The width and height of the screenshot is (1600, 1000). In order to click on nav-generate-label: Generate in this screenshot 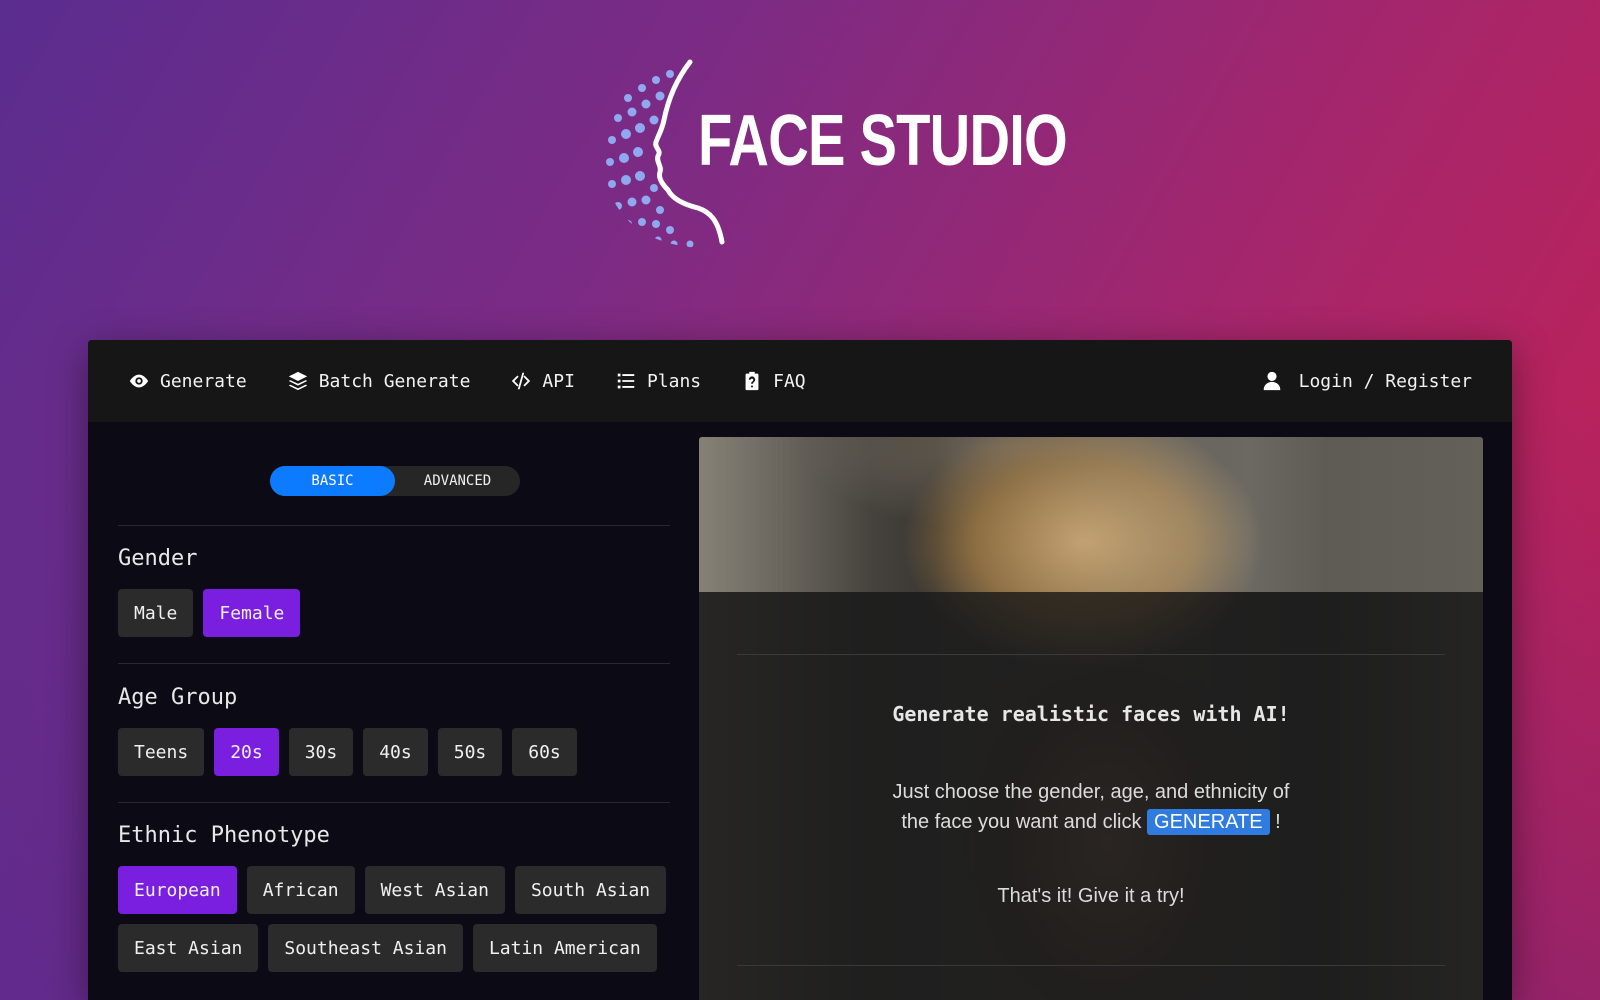, I will do `click(203, 381)`.